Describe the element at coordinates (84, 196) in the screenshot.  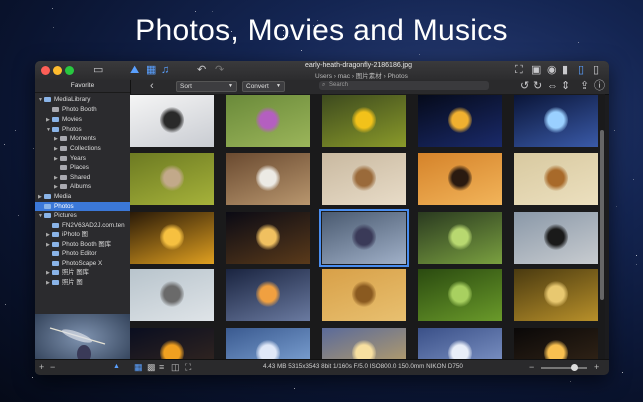
I see `sidebar-item: ▶ Media` at that location.